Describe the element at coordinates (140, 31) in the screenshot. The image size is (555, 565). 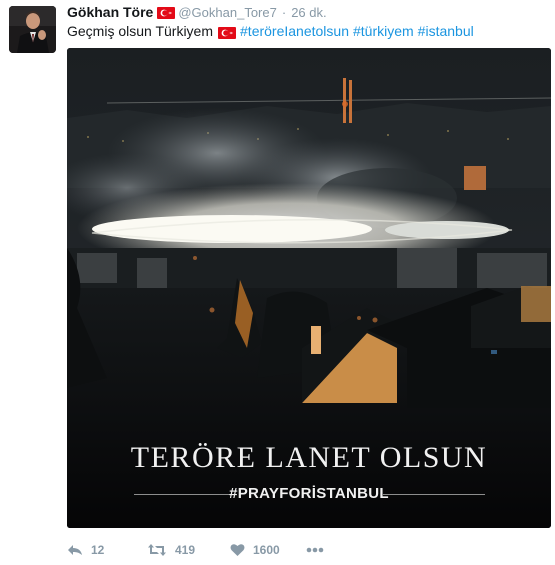
I see `tweet-text-plain: Geçmiş olsun Türkiyem` at that location.